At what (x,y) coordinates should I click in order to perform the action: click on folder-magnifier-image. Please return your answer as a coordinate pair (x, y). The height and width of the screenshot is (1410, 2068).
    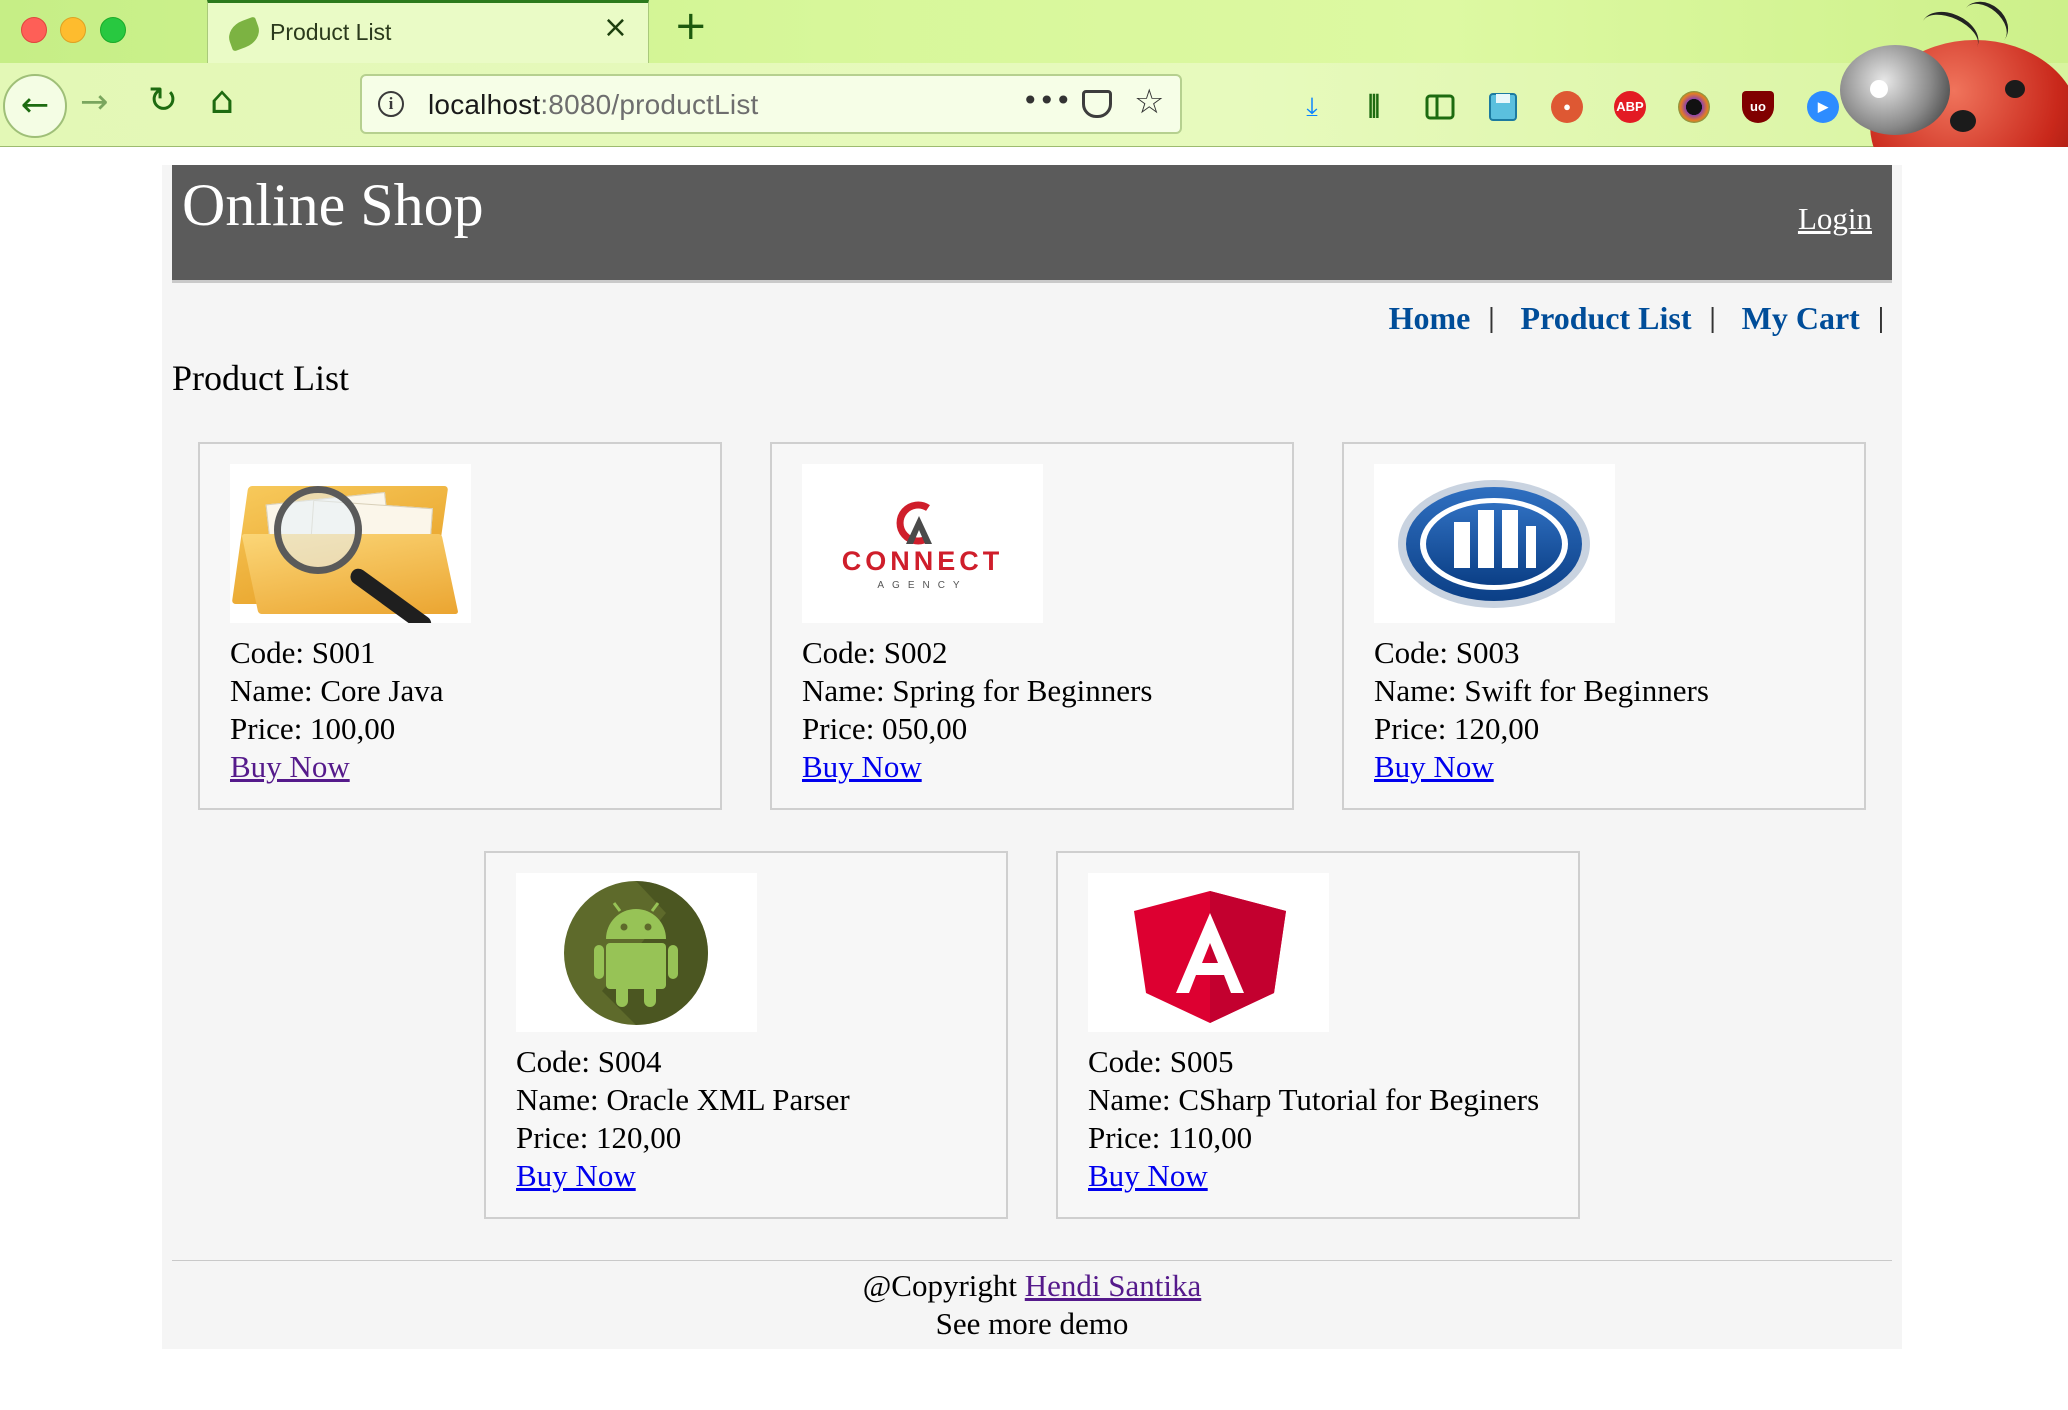
    Looking at the image, I should click on (350, 543).